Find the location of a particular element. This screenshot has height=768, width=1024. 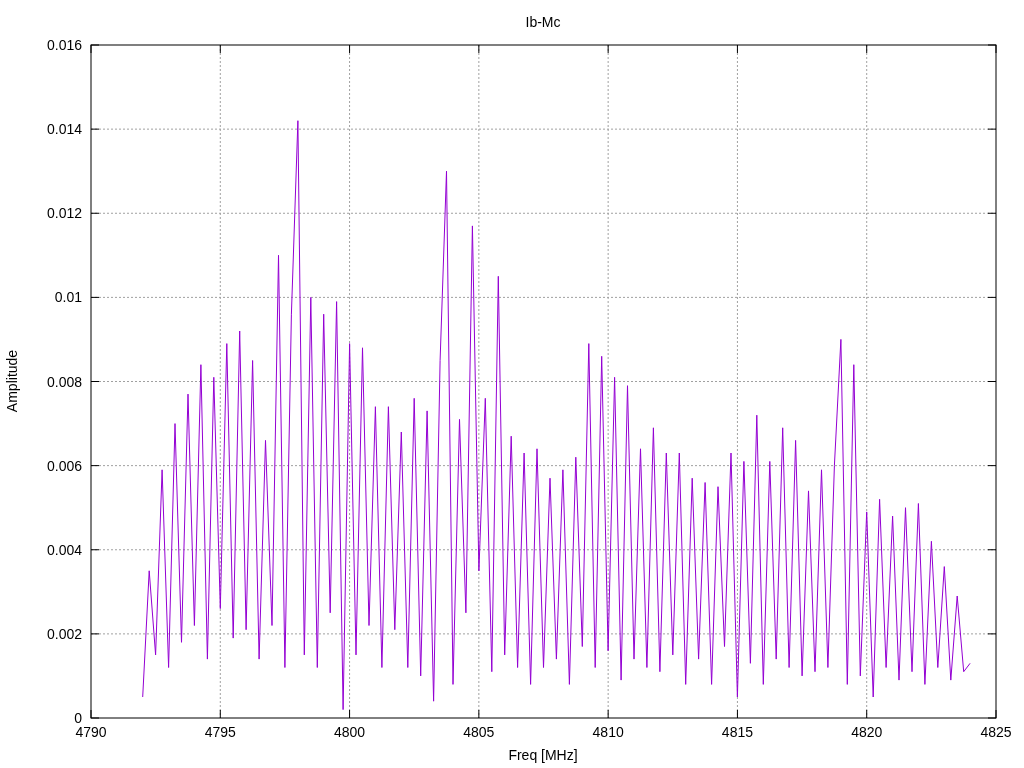

x-tick-label: 4825 is located at coordinates (996, 732).